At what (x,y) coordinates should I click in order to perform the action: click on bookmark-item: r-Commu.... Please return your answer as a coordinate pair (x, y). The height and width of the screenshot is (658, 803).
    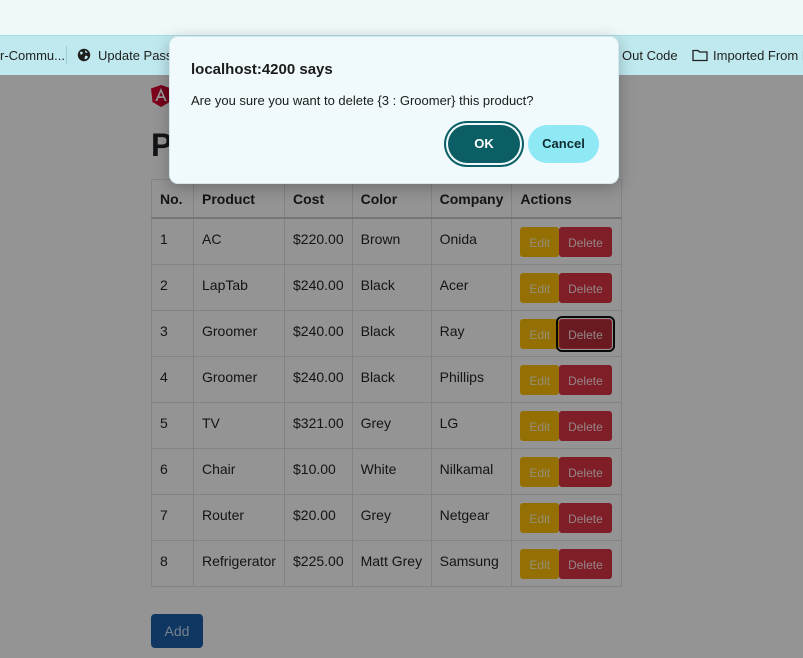
    Looking at the image, I should click on (32, 55).